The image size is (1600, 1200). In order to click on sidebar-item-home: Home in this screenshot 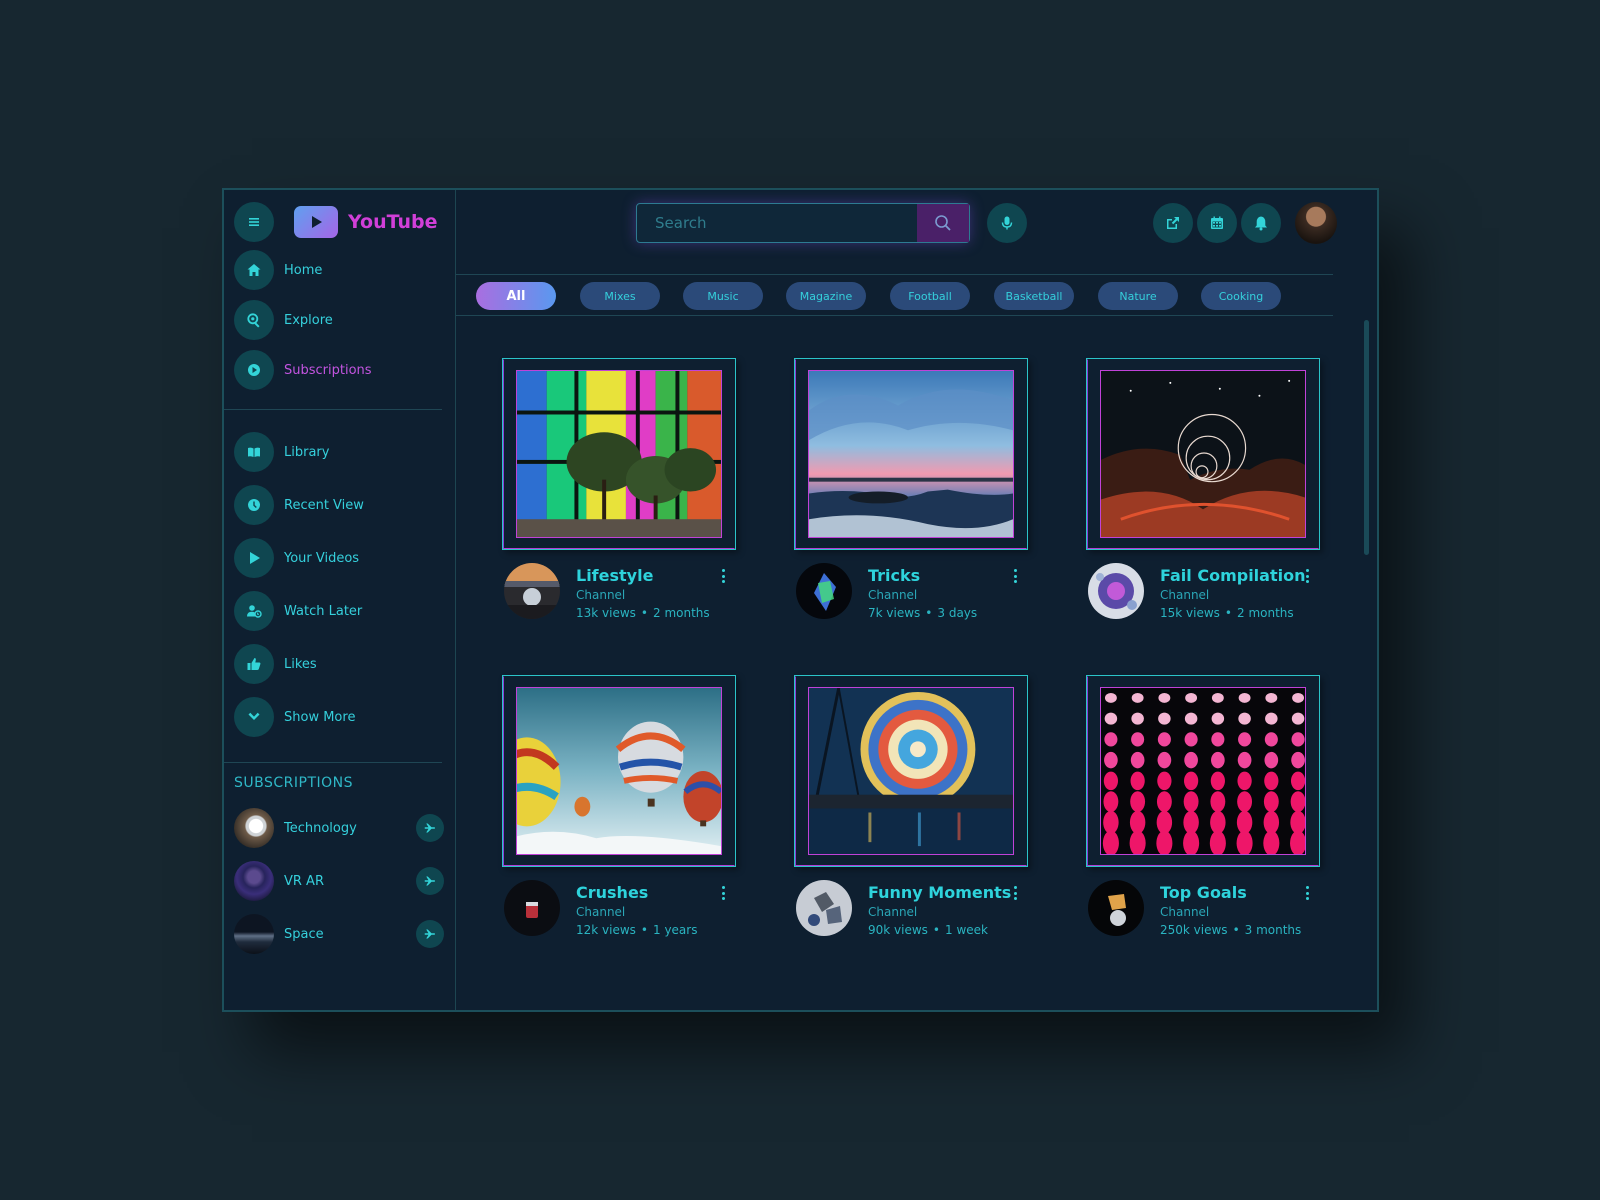, I will do `click(278, 270)`.